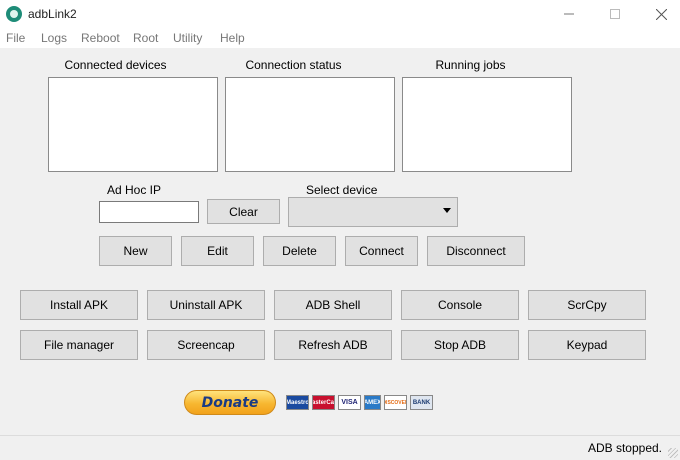  I want to click on chevron-down-icon, so click(447, 210).